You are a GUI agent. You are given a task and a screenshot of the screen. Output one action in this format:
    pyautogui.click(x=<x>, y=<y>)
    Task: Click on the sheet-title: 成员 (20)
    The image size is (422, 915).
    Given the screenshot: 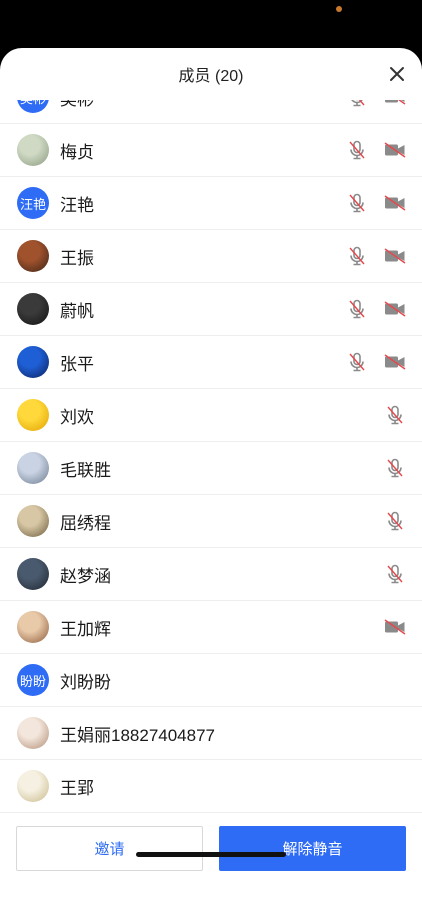 What is the action you would take?
    pyautogui.click(x=211, y=76)
    